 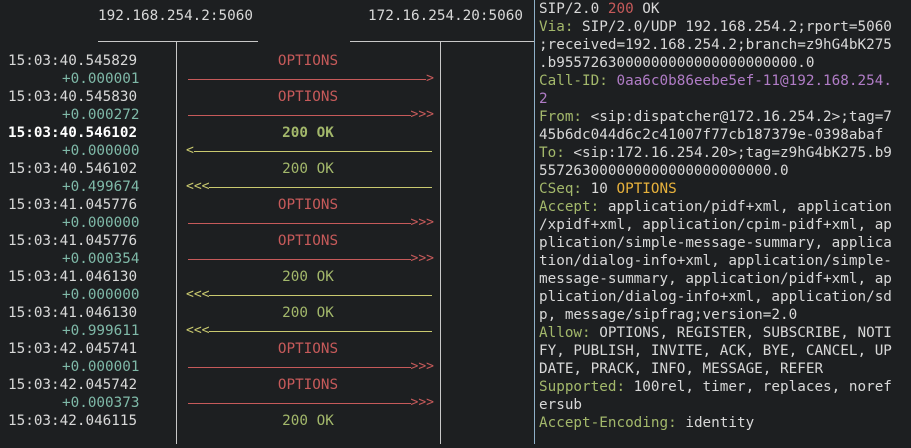 What do you see at coordinates (561, 117) in the screenshot?
I see `header-name: From:` at bounding box center [561, 117].